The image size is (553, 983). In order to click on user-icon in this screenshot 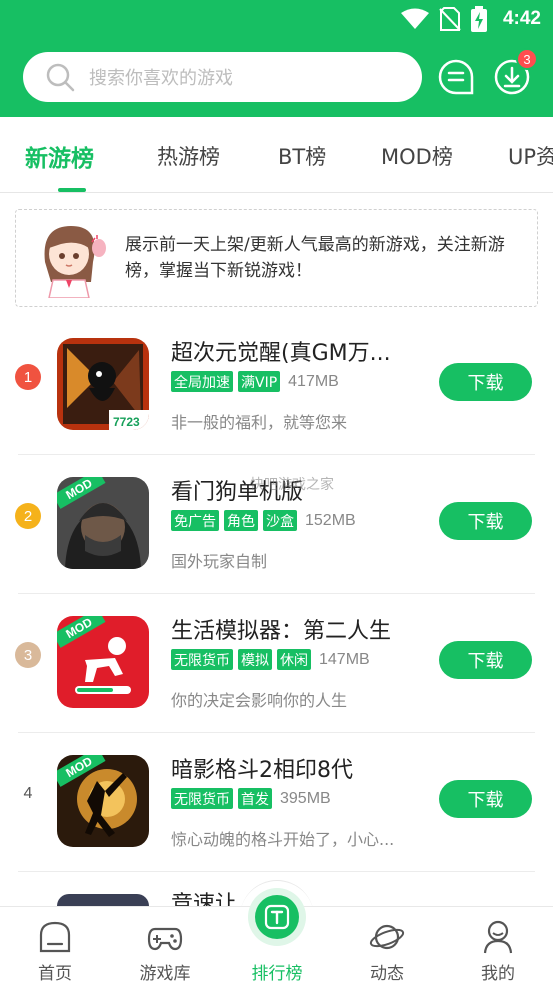, I will do `click(498, 937)`.